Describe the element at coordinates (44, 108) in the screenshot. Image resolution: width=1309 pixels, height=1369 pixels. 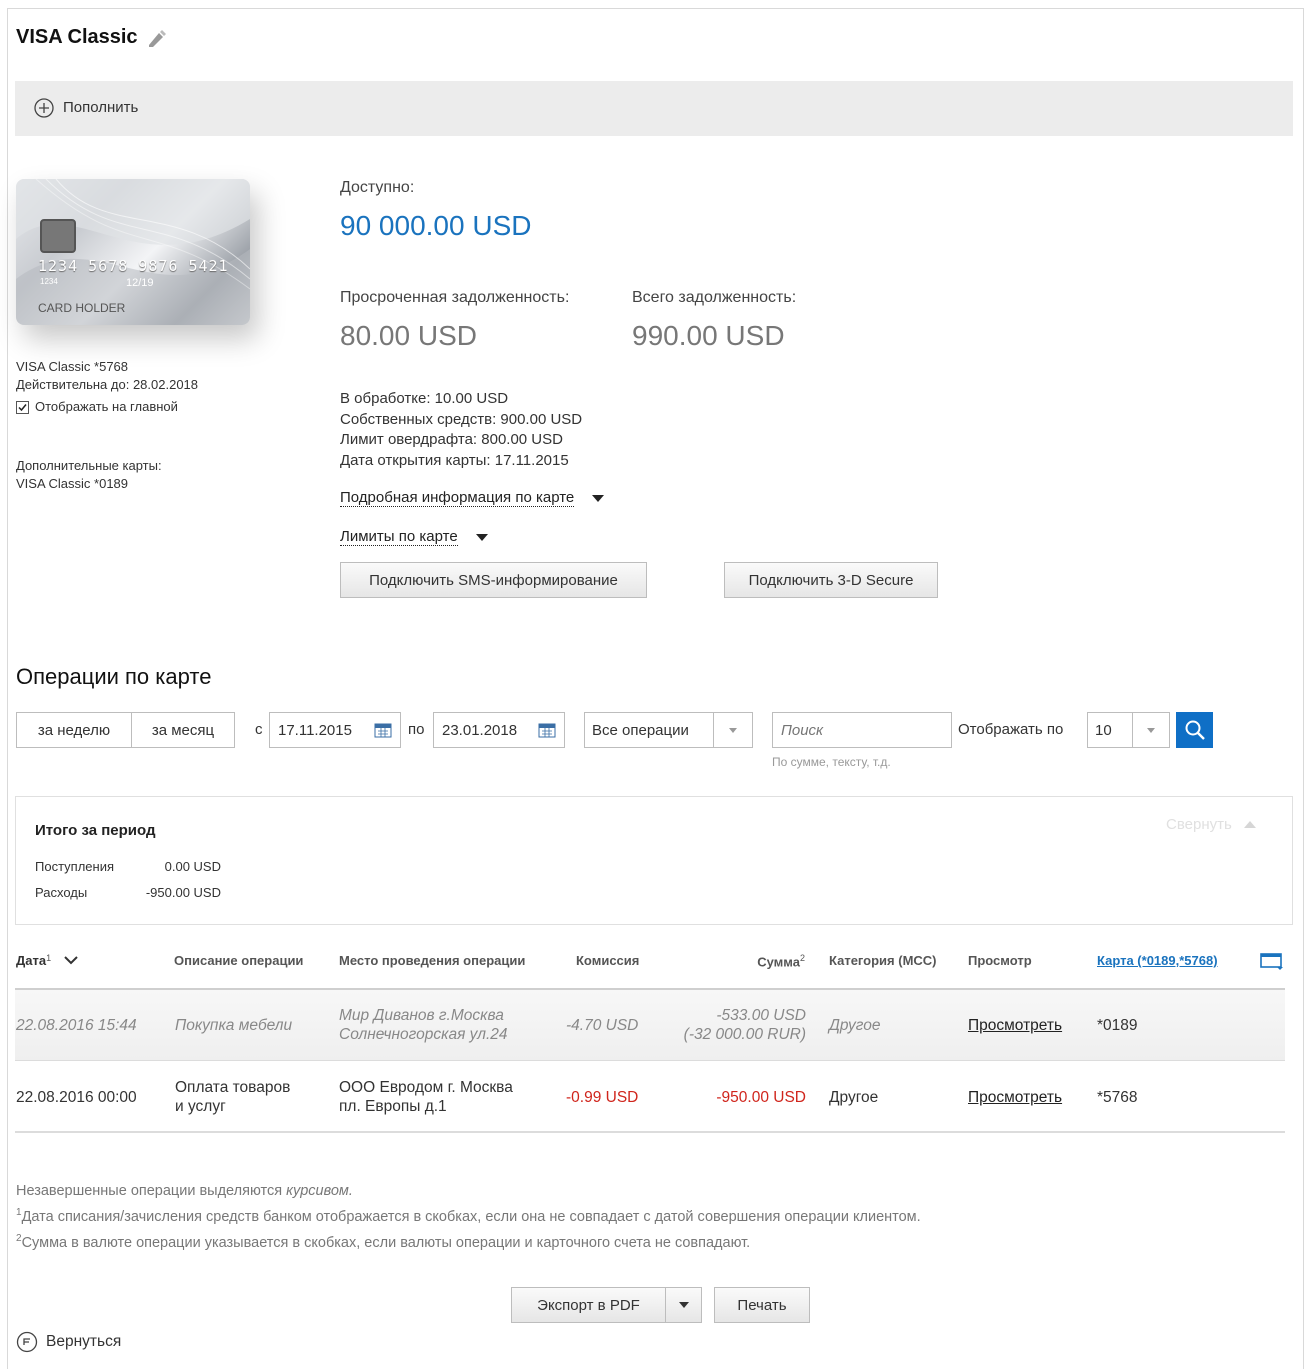
I see `plus-circle-icon` at that location.